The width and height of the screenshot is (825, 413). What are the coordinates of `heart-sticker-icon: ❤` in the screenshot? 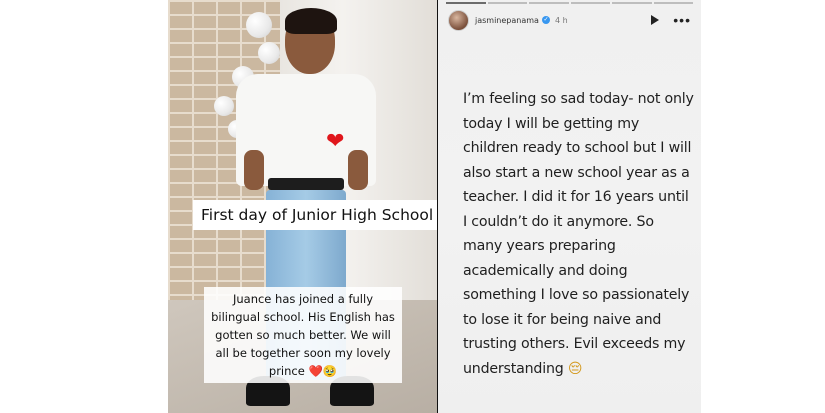 It's located at (335, 140).